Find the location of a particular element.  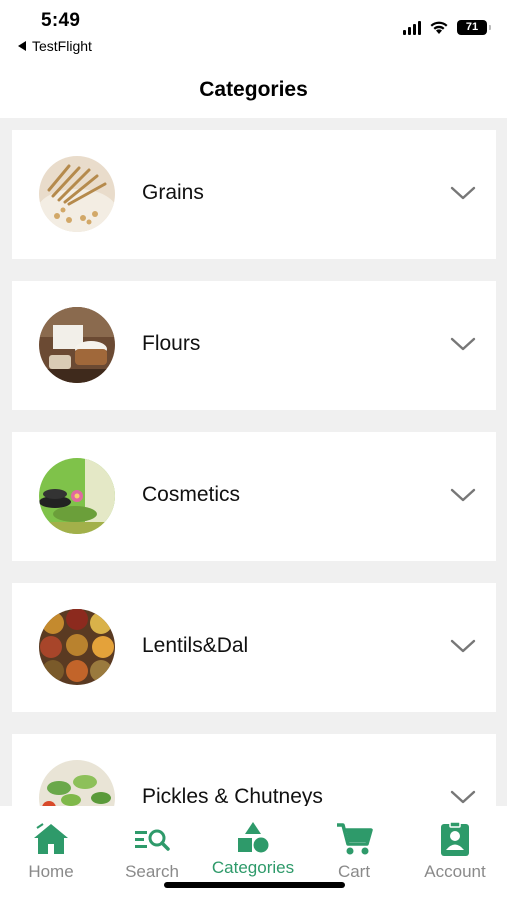

tab-categories: Categories is located at coordinates (253, 849).